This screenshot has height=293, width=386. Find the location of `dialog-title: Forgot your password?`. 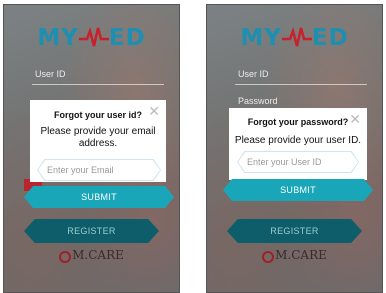

dialog-title: Forgot your password? is located at coordinates (298, 122).